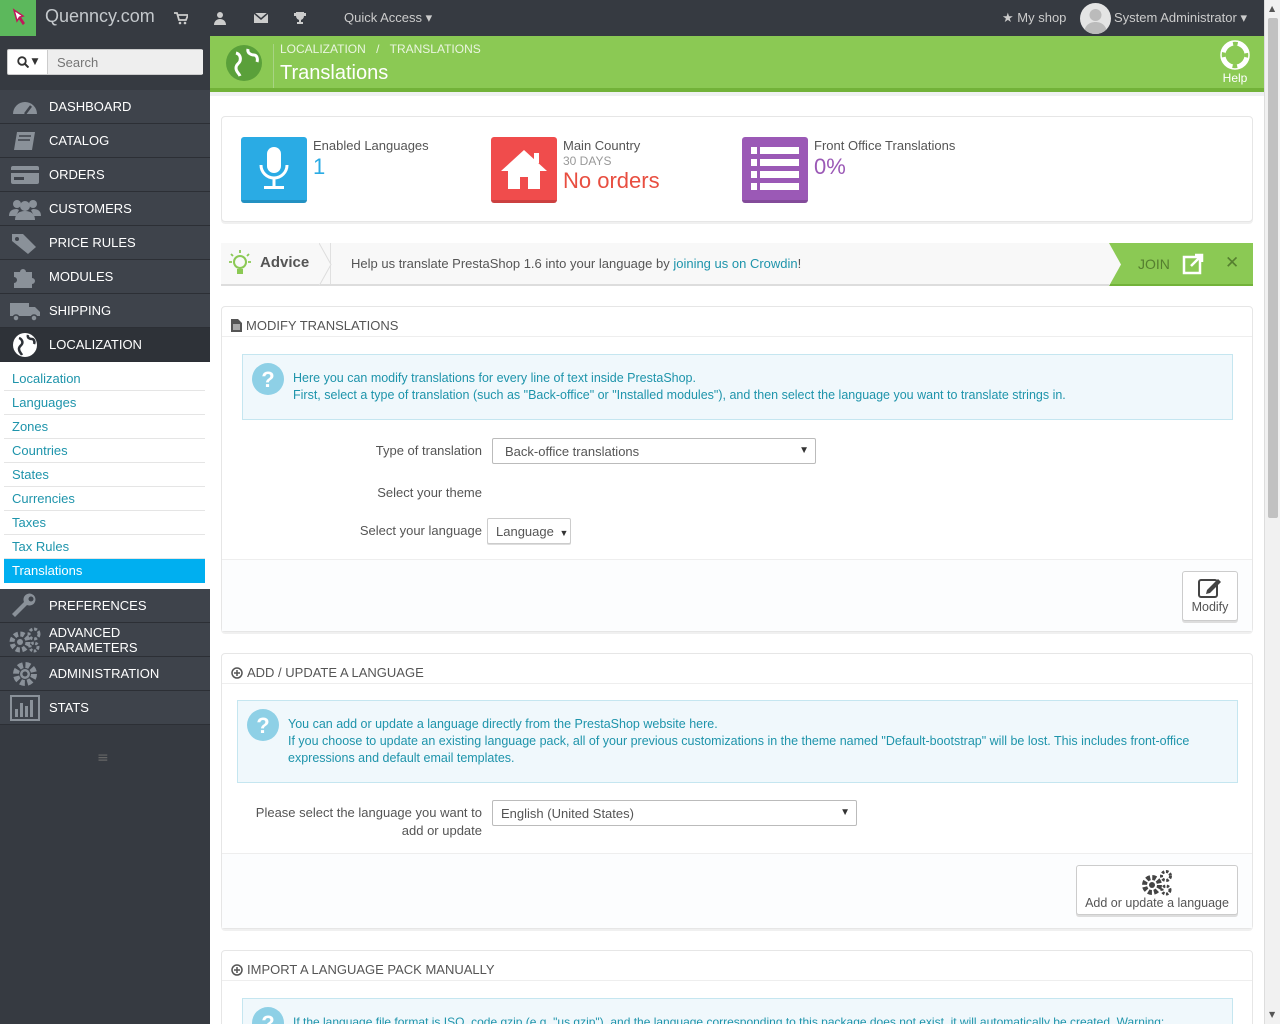 The image size is (1280, 1024). Describe the element at coordinates (1272, 1014) in the screenshot. I see `scroll-down-icon: ▼` at that location.